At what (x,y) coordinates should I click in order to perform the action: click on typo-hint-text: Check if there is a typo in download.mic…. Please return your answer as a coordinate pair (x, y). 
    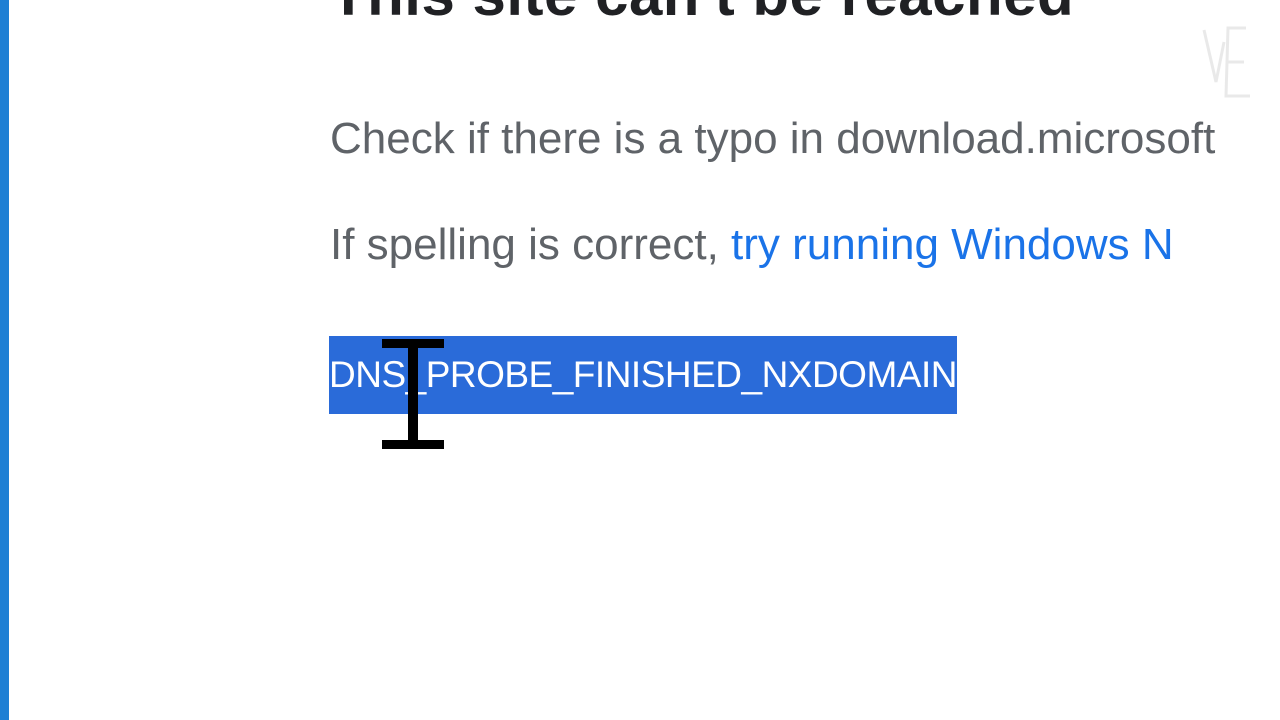
    Looking at the image, I should click on (773, 138).